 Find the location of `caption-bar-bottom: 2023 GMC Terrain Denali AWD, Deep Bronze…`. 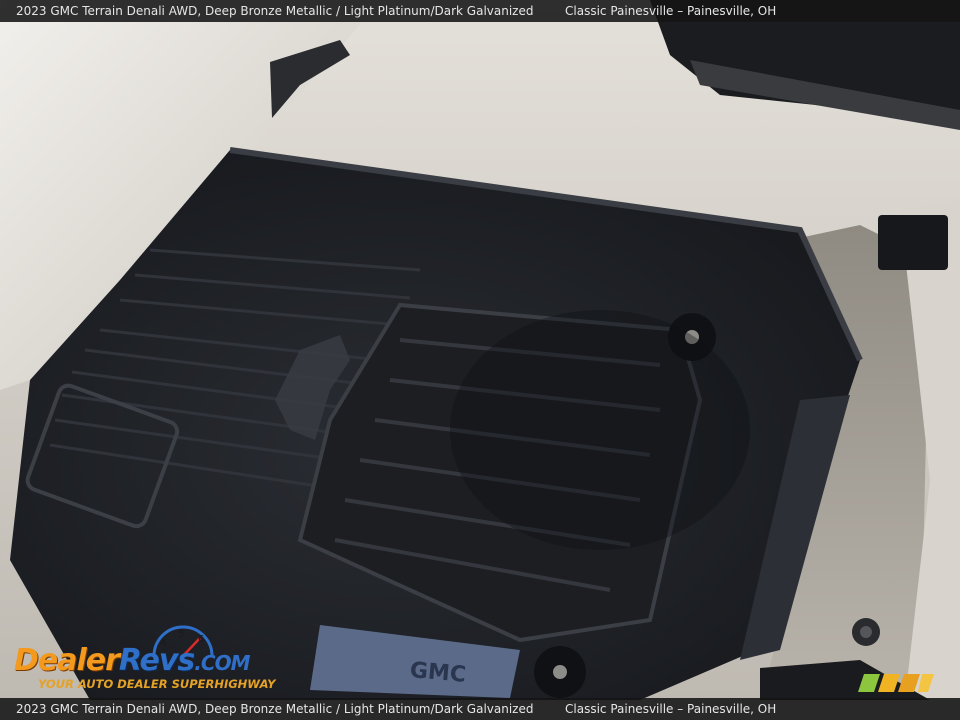

caption-bar-bottom: 2023 GMC Terrain Denali AWD, Deep Bronze… is located at coordinates (480, 709).